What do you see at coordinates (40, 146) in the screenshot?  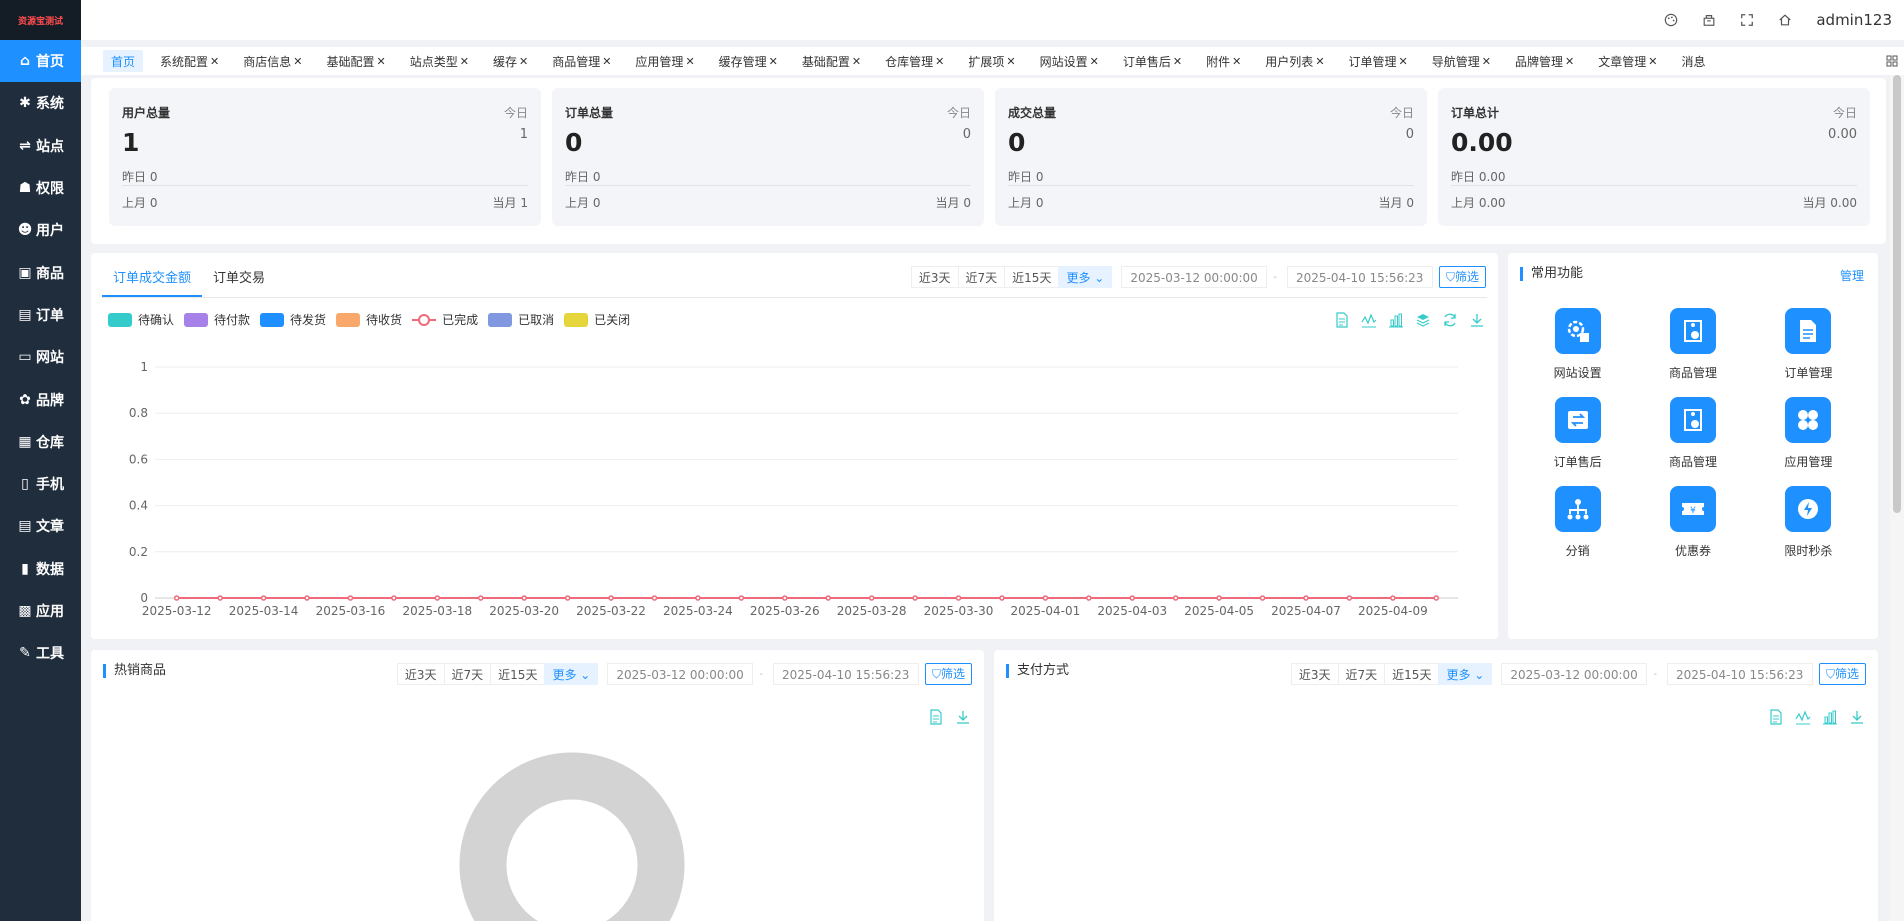 I see `sidebar-item-2: ⇌ 站点` at bounding box center [40, 146].